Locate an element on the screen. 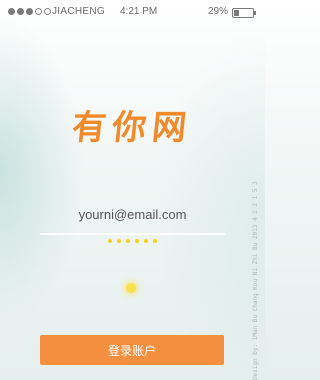 The width and height of the screenshot is (320, 380). app-logo: 有你网 is located at coordinates (132, 128).